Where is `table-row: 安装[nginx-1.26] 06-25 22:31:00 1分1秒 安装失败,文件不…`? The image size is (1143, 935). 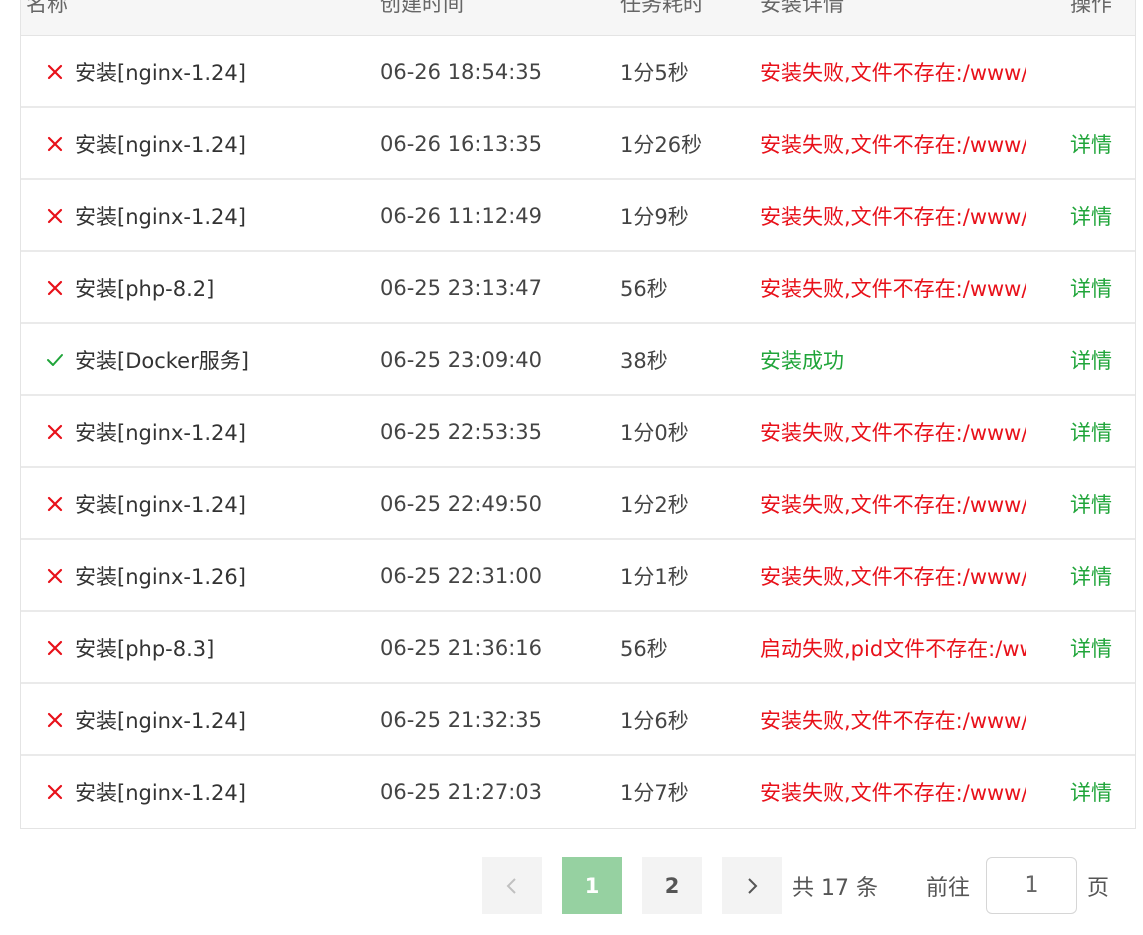 table-row: 安装[nginx-1.26] 06-25 22:31:00 1分1秒 安装失败,文件不… is located at coordinates (578, 576).